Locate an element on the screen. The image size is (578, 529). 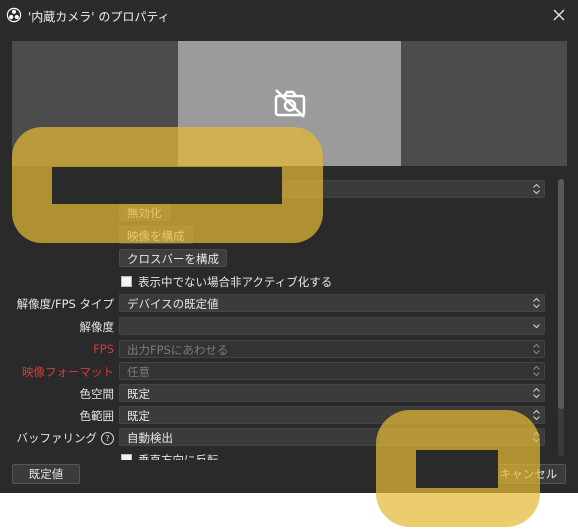
fps-label: FPS is located at coordinates (103, 349).